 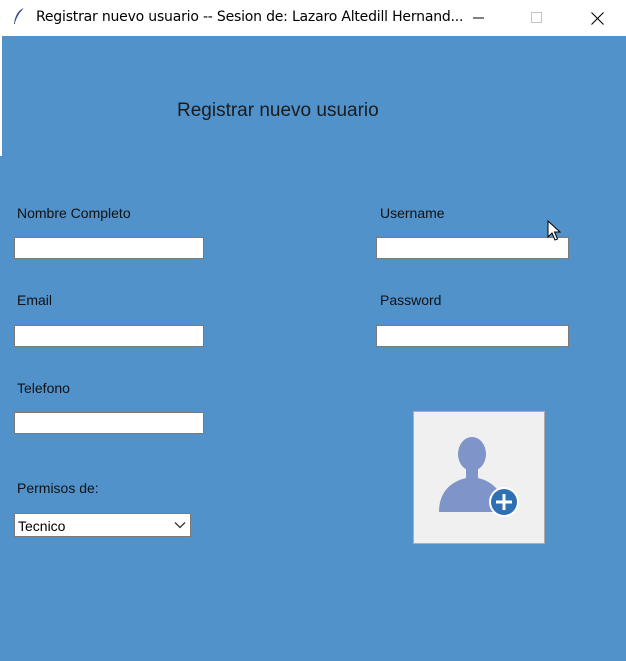 I want to click on mouse-cursor-icon, so click(x=554, y=230).